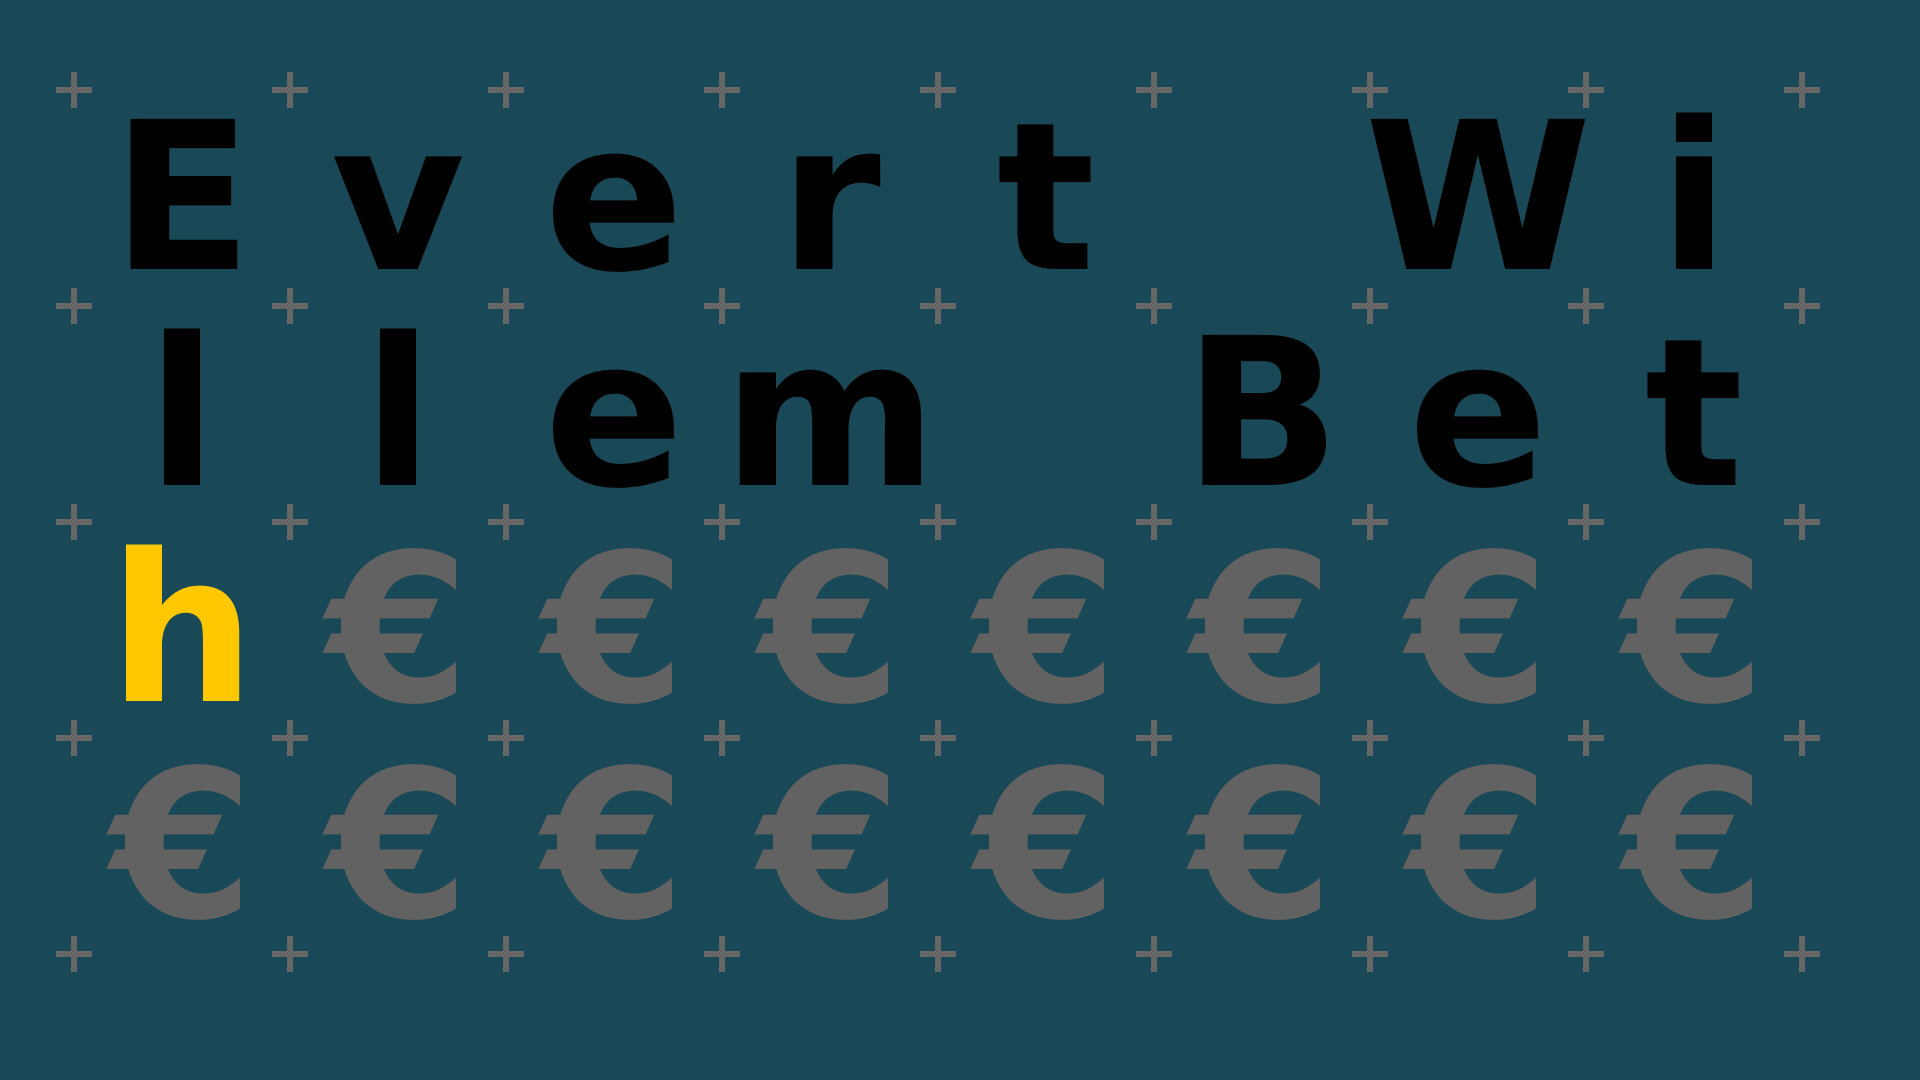  I want to click on letter-cell: W, so click(1478, 198).